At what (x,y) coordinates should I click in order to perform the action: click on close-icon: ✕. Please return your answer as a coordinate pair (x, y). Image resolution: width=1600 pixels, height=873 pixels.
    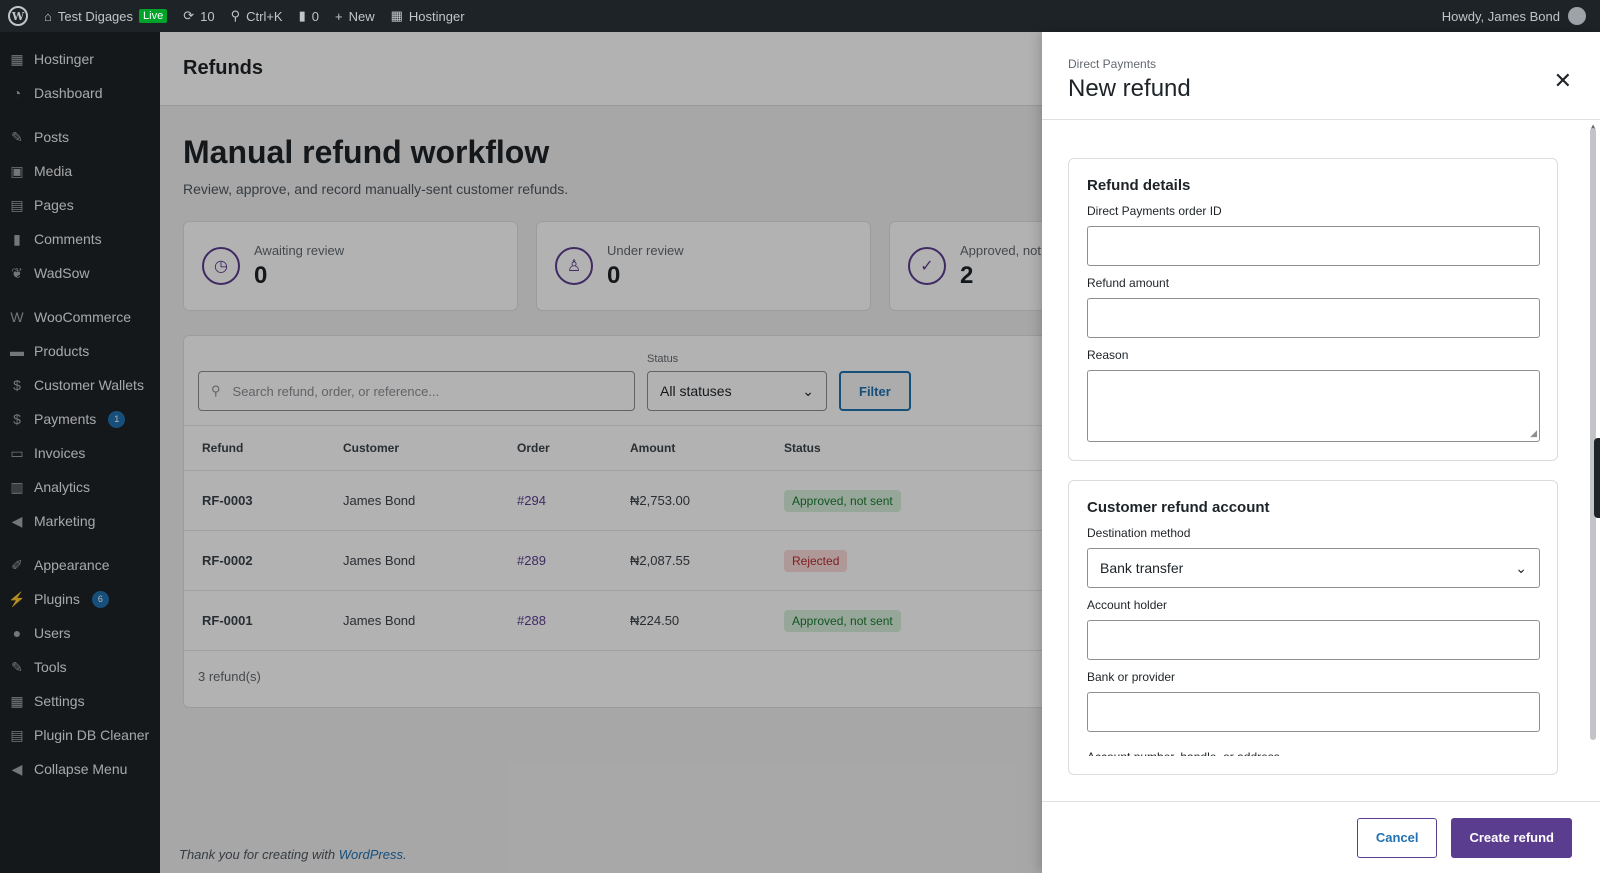
    Looking at the image, I should click on (1563, 81).